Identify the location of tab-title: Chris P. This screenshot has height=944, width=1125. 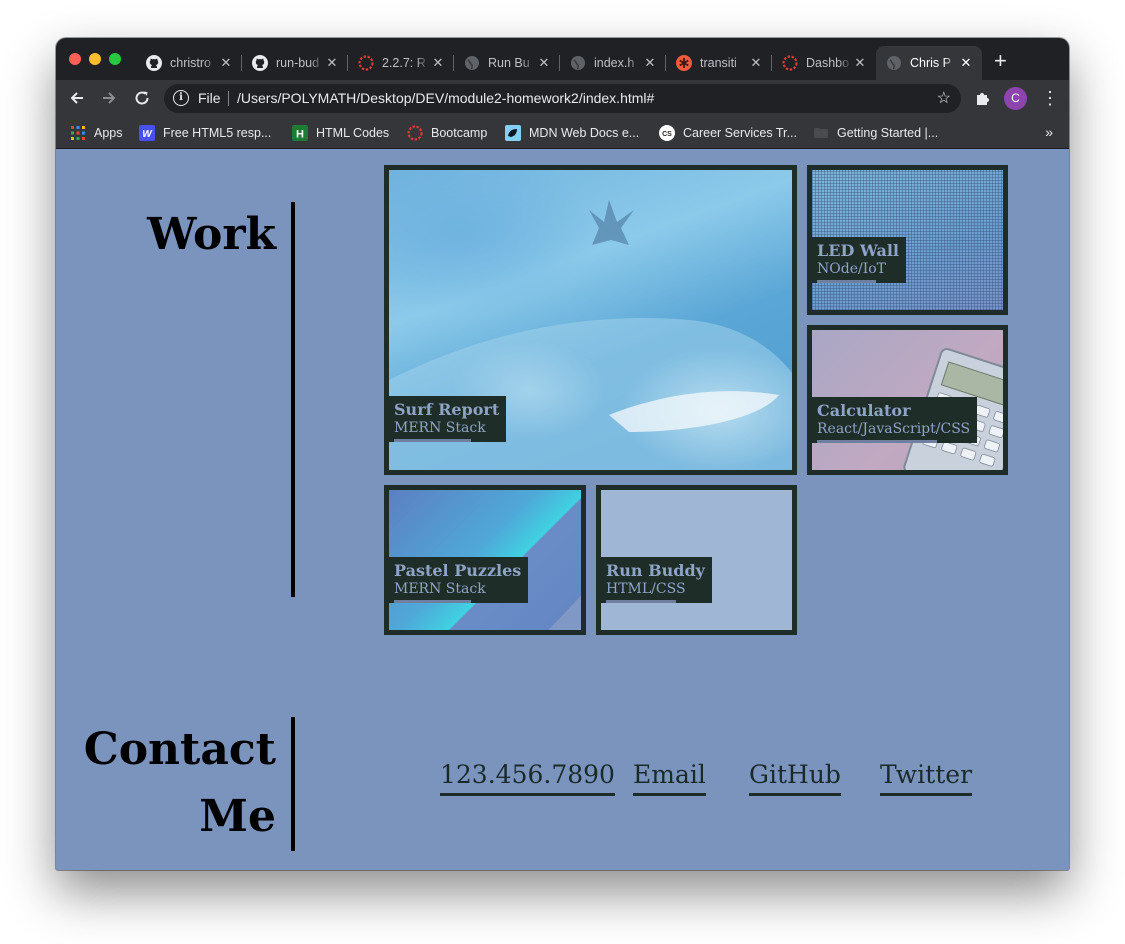
(930, 63).